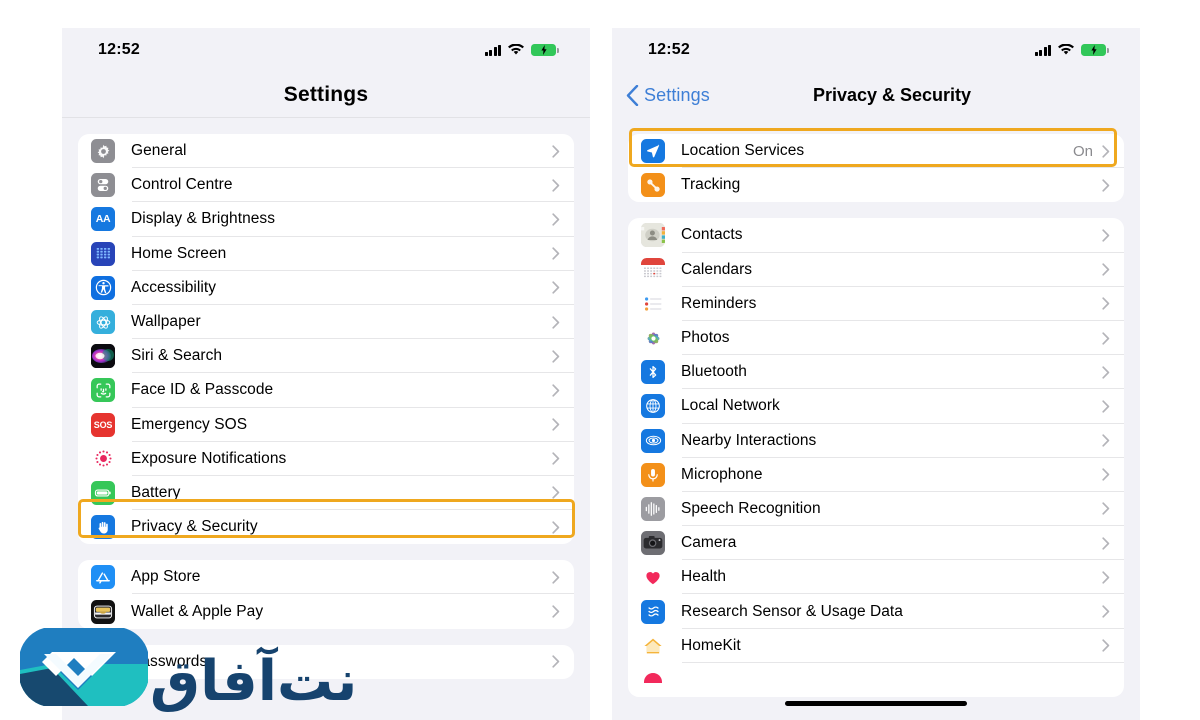  I want to click on list-item-label: Location Services, so click(743, 151).